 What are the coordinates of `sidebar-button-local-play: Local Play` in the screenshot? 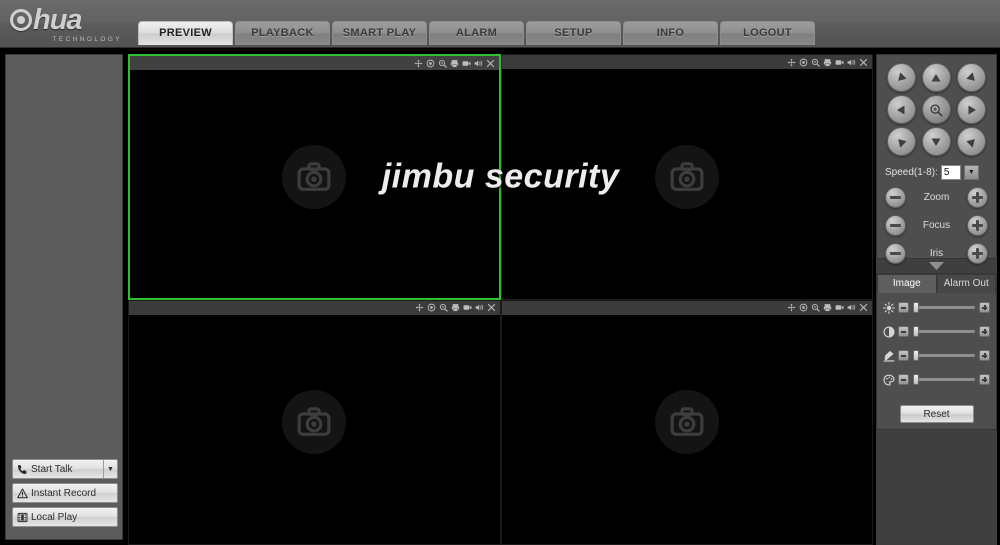 It's located at (65, 517).